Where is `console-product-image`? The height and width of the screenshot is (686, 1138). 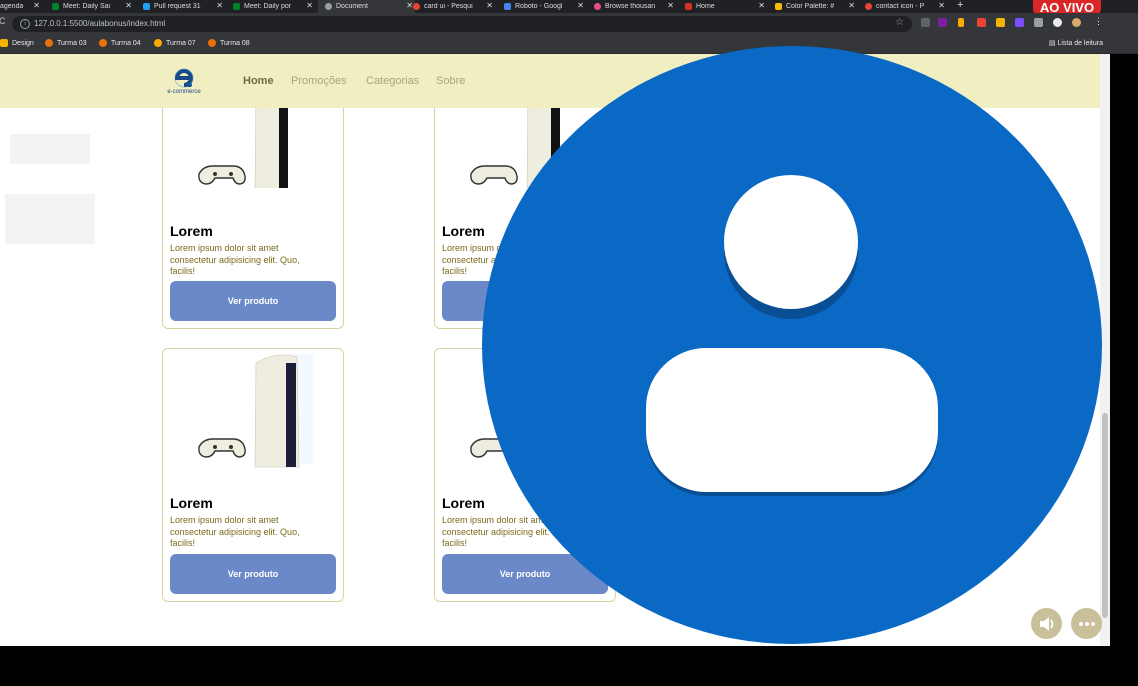 console-product-image is located at coordinates (255, 411).